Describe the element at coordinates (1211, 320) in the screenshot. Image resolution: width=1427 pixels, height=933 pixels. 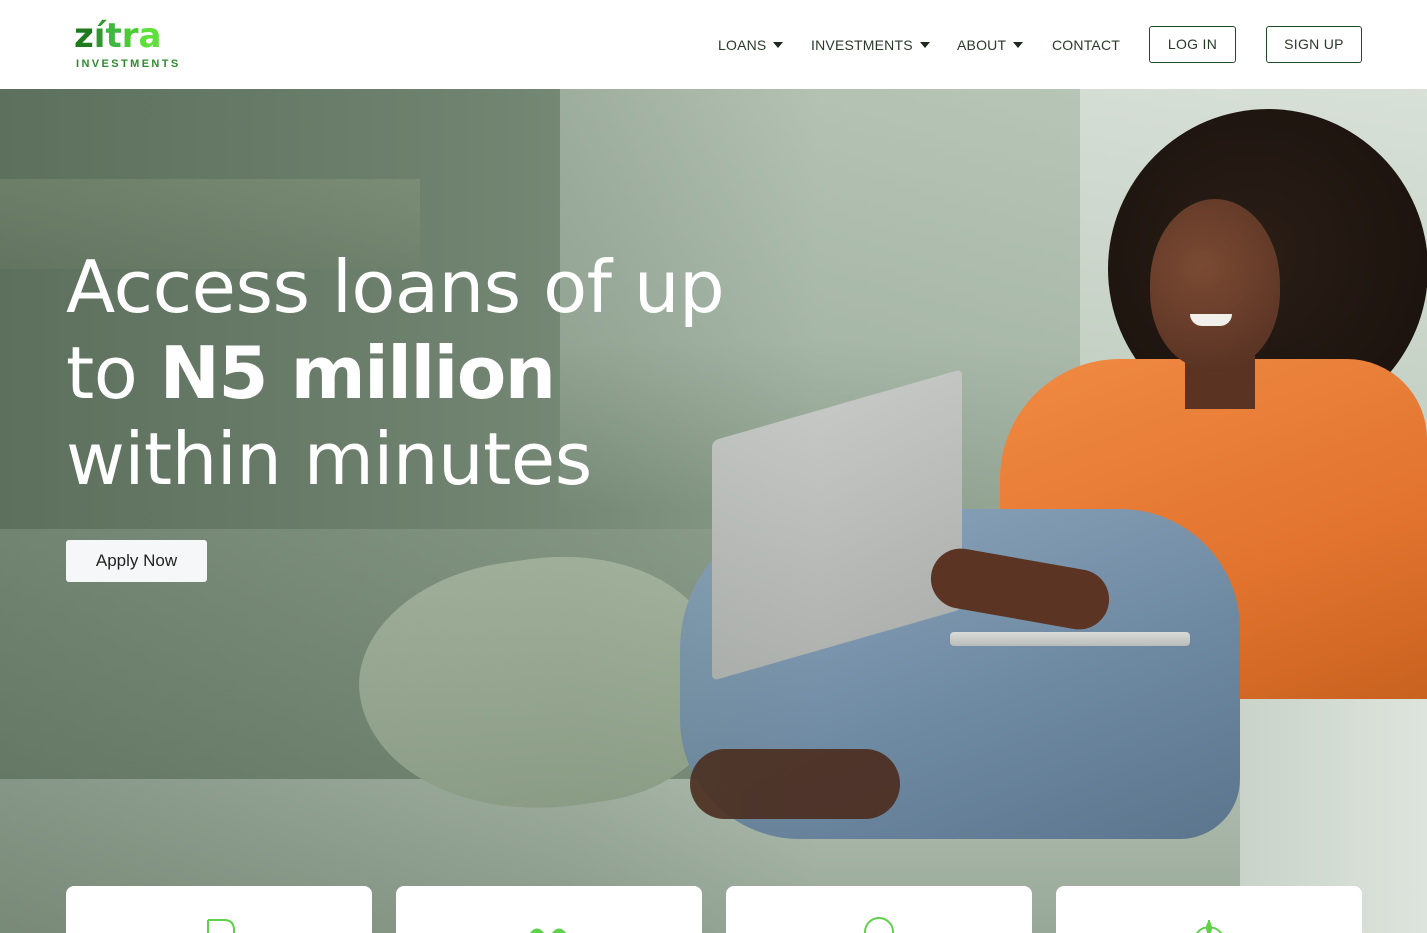
I see `hero-person-smile` at that location.